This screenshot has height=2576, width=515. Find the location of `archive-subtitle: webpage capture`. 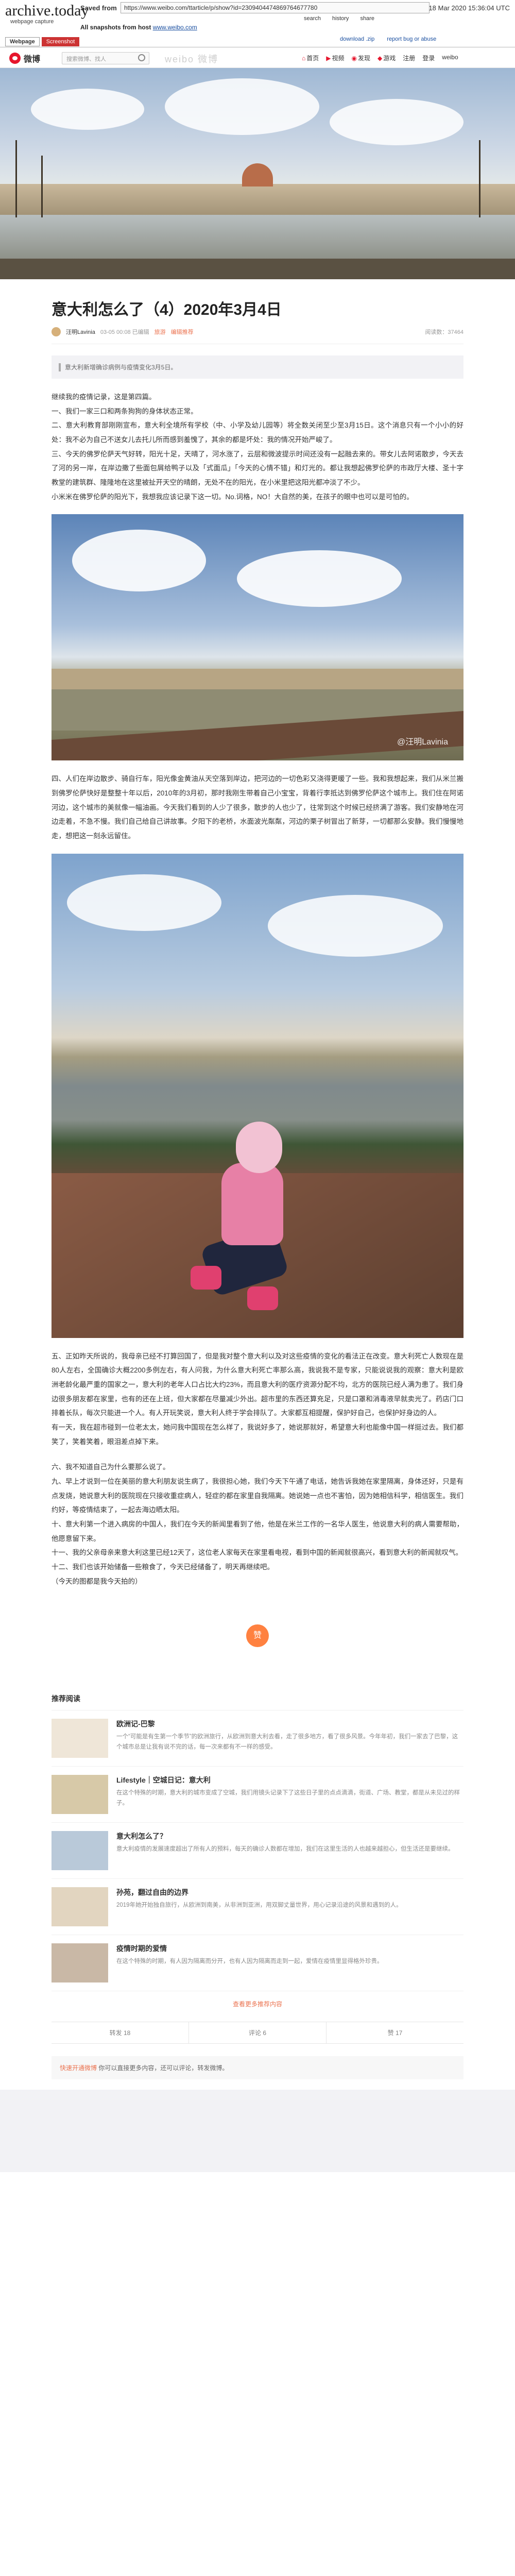

archive-subtitle: webpage capture is located at coordinates (32, 22).